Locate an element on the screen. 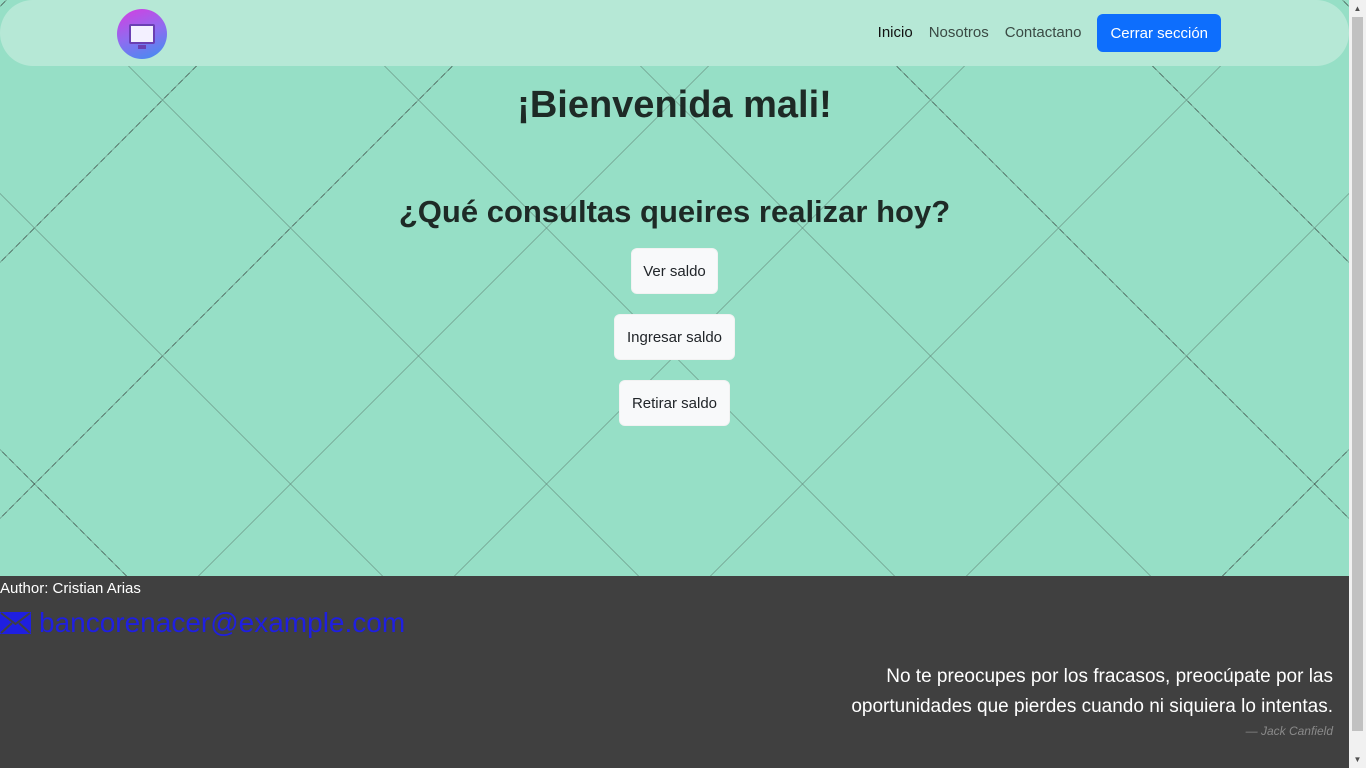 The width and height of the screenshot is (1366, 768). vertical-scrollbar: ▲ ▼ is located at coordinates (1357, 384).